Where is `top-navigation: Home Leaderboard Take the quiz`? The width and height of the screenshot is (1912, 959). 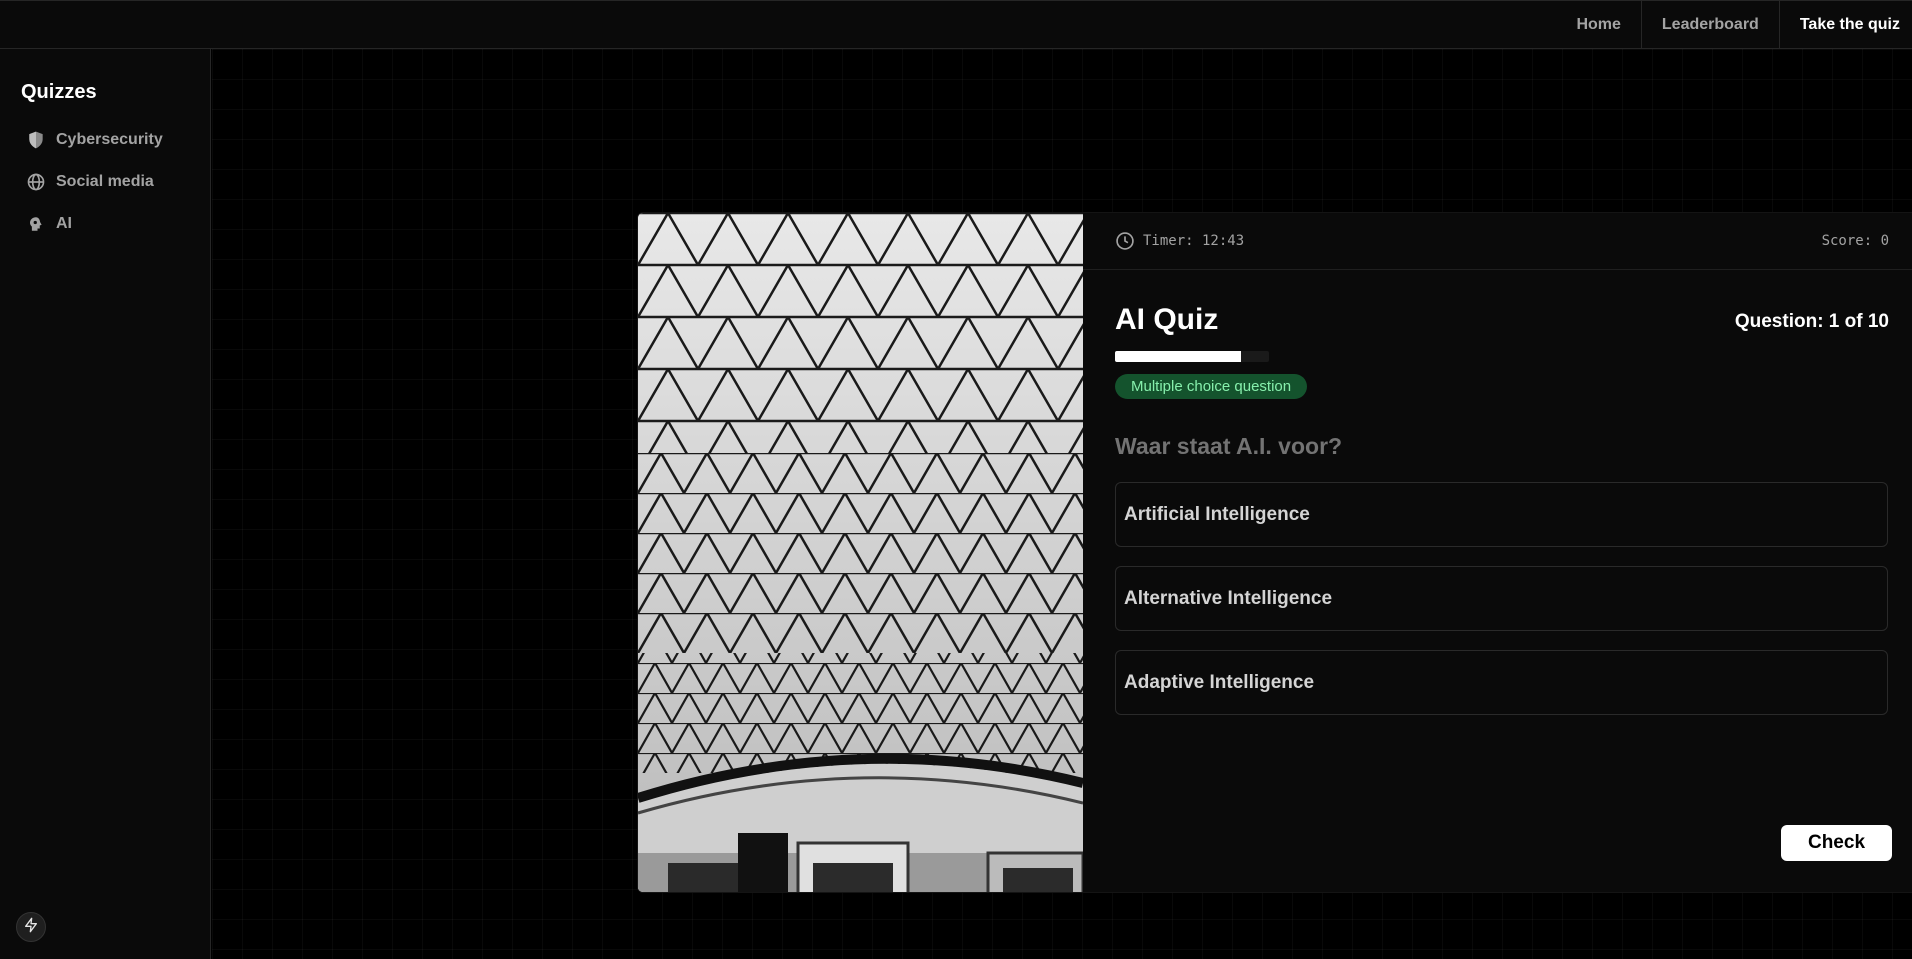 top-navigation: Home Leaderboard Take the quiz is located at coordinates (1734, 25).